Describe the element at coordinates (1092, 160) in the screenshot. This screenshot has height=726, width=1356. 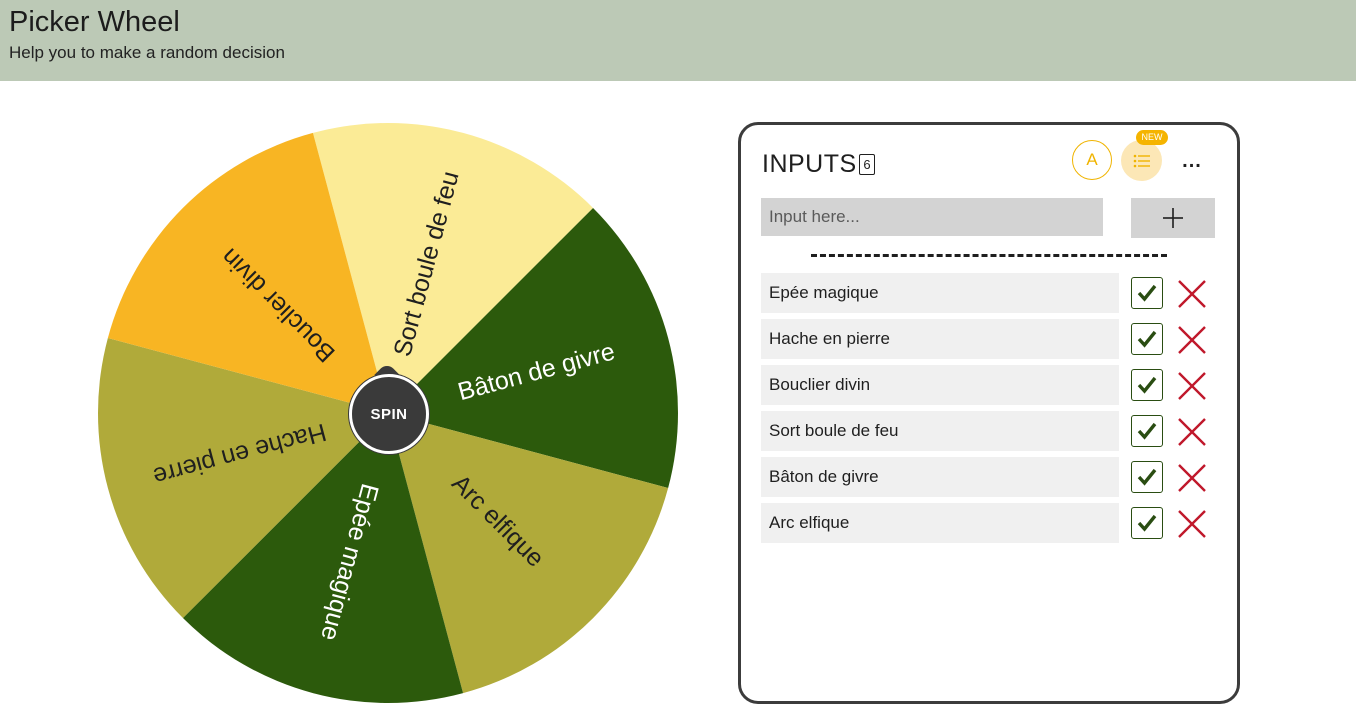
I see `avatar-letter-button: A` at that location.